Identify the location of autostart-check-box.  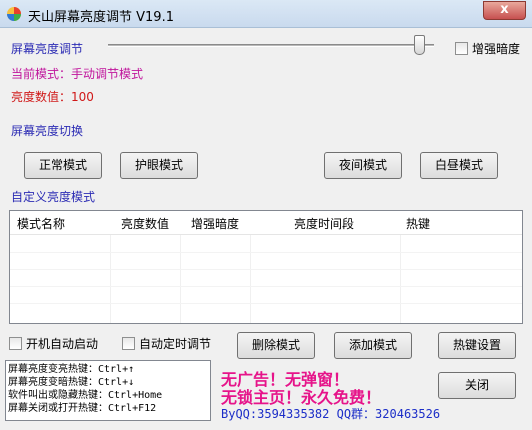
(15, 343).